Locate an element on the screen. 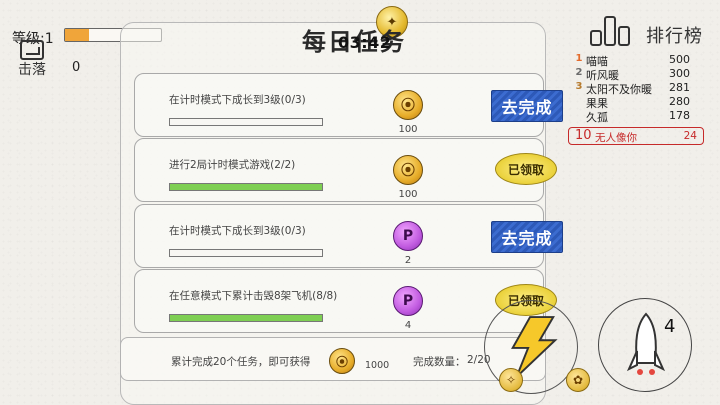 Image resolution: width=720 pixels, height=405 pixels. leaderboard-list: 1 喵喵 500 2 听风暖 300 3 太阳不及你暖 281 果果 280 久孤 178 is located at coordinates (638, 88).